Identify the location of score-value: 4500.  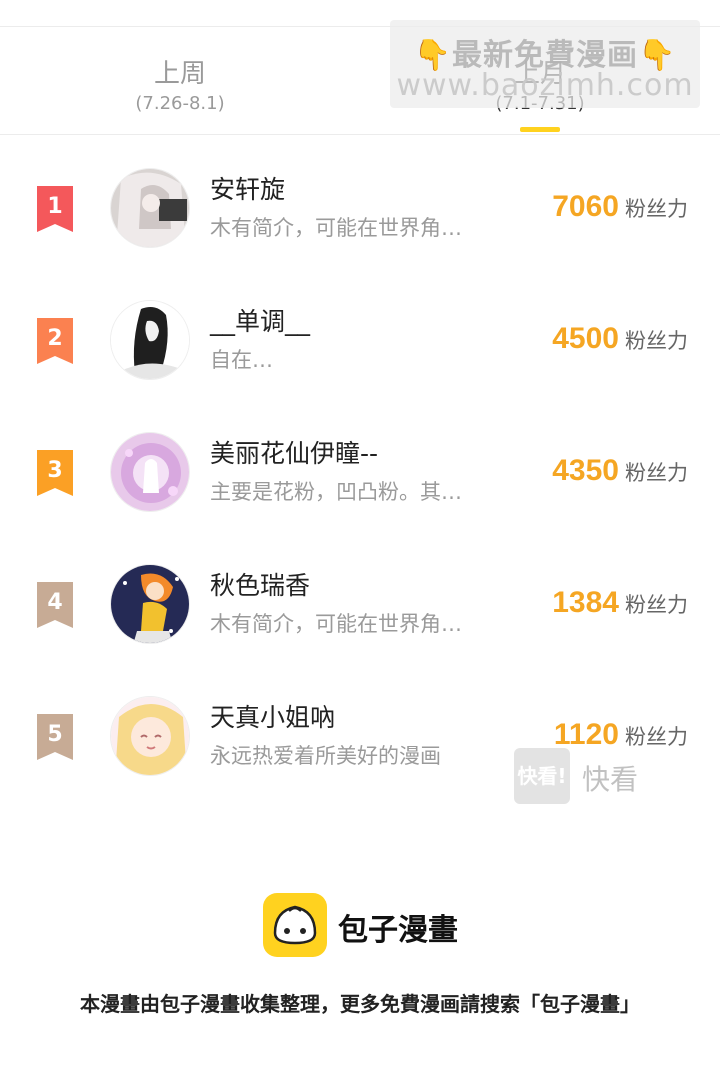
(585, 338).